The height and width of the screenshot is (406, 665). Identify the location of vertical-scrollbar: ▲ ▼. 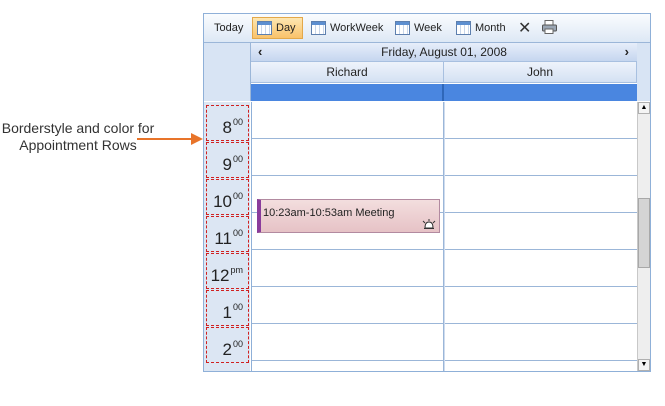
(643, 236).